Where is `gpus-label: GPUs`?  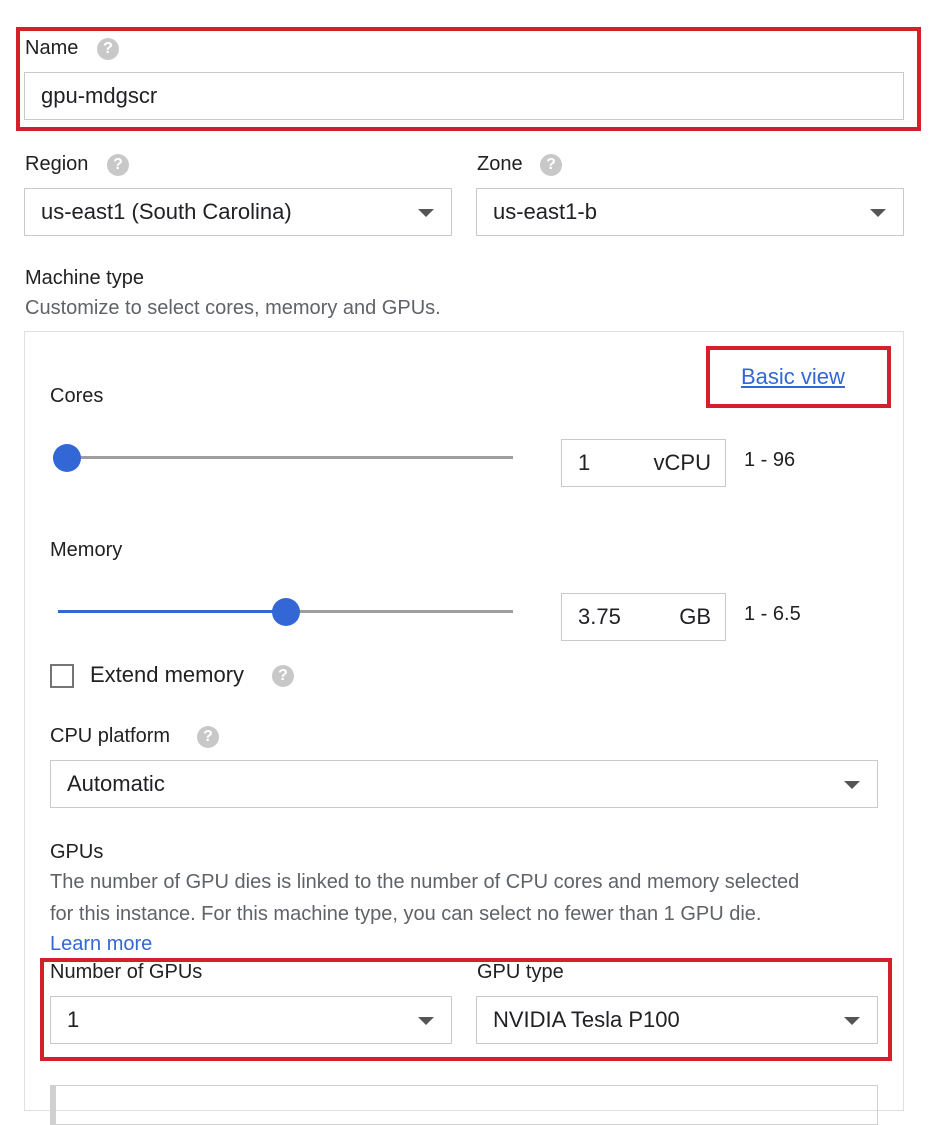 gpus-label: GPUs is located at coordinates (77, 852).